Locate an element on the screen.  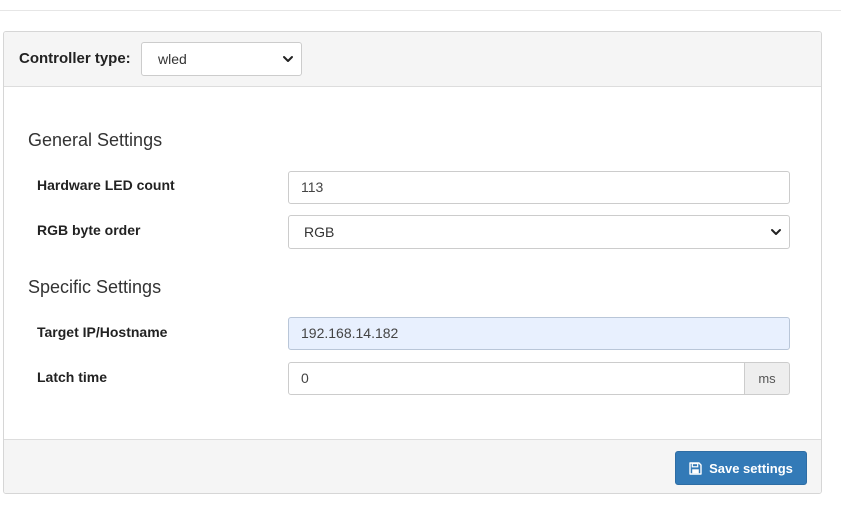
top-divider is located at coordinates (420, 10).